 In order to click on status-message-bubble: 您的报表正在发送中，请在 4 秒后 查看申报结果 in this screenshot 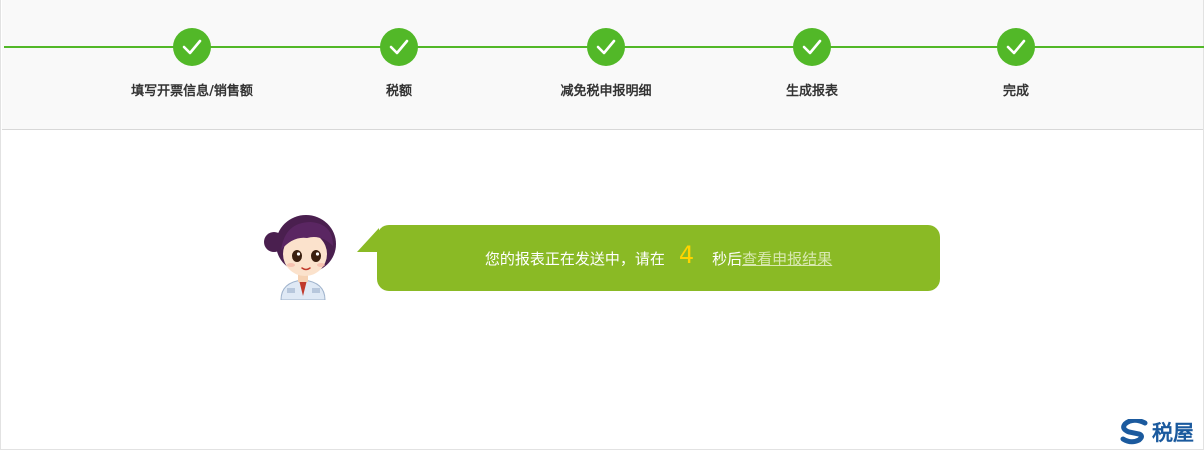, I will do `click(658, 258)`.